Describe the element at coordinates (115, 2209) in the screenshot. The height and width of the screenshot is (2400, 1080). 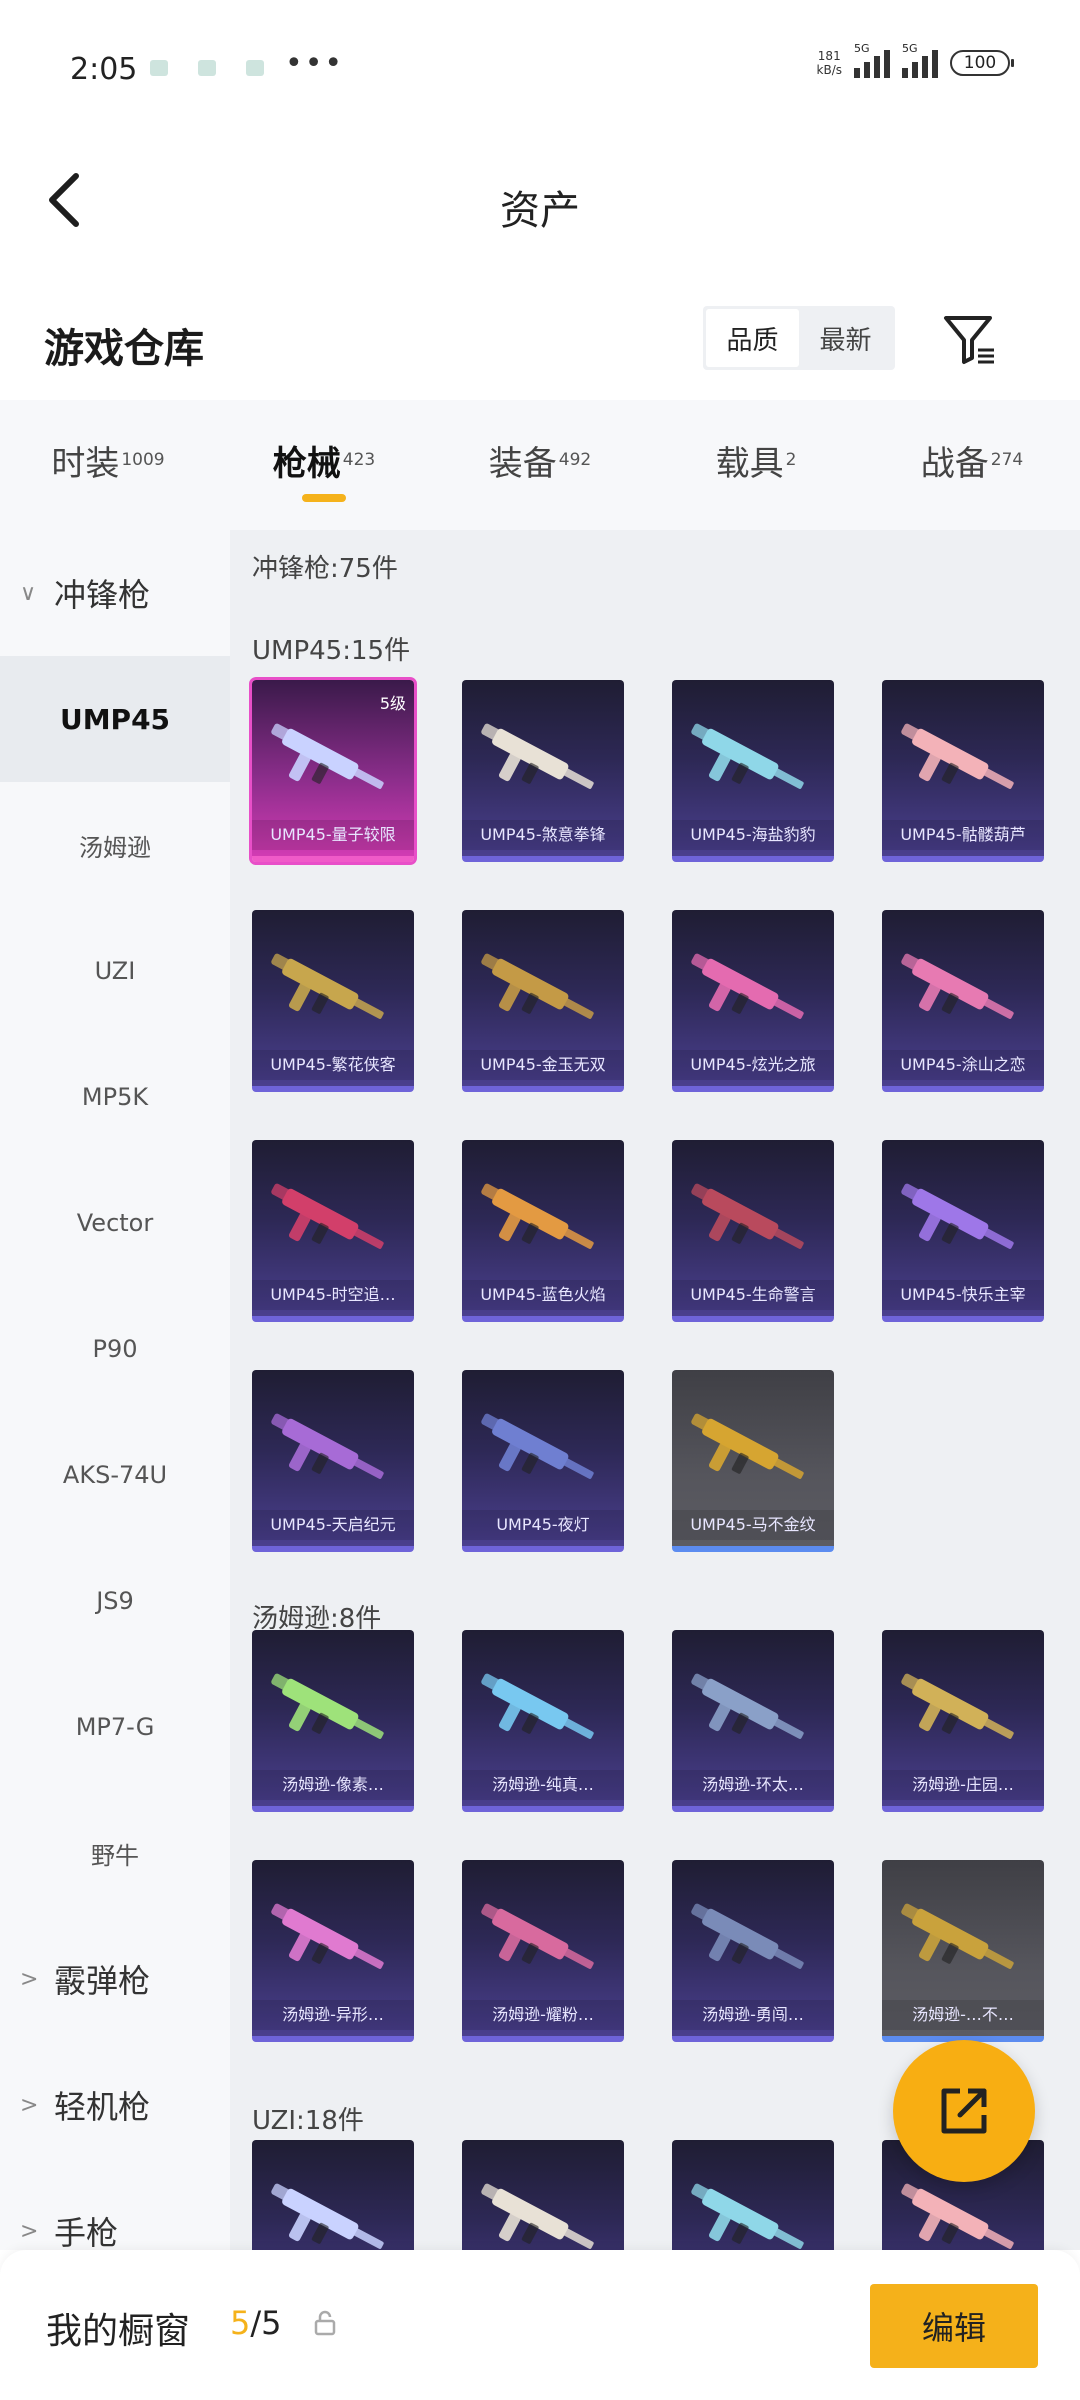
I see `sidebar-group-pistol: > 手枪` at that location.